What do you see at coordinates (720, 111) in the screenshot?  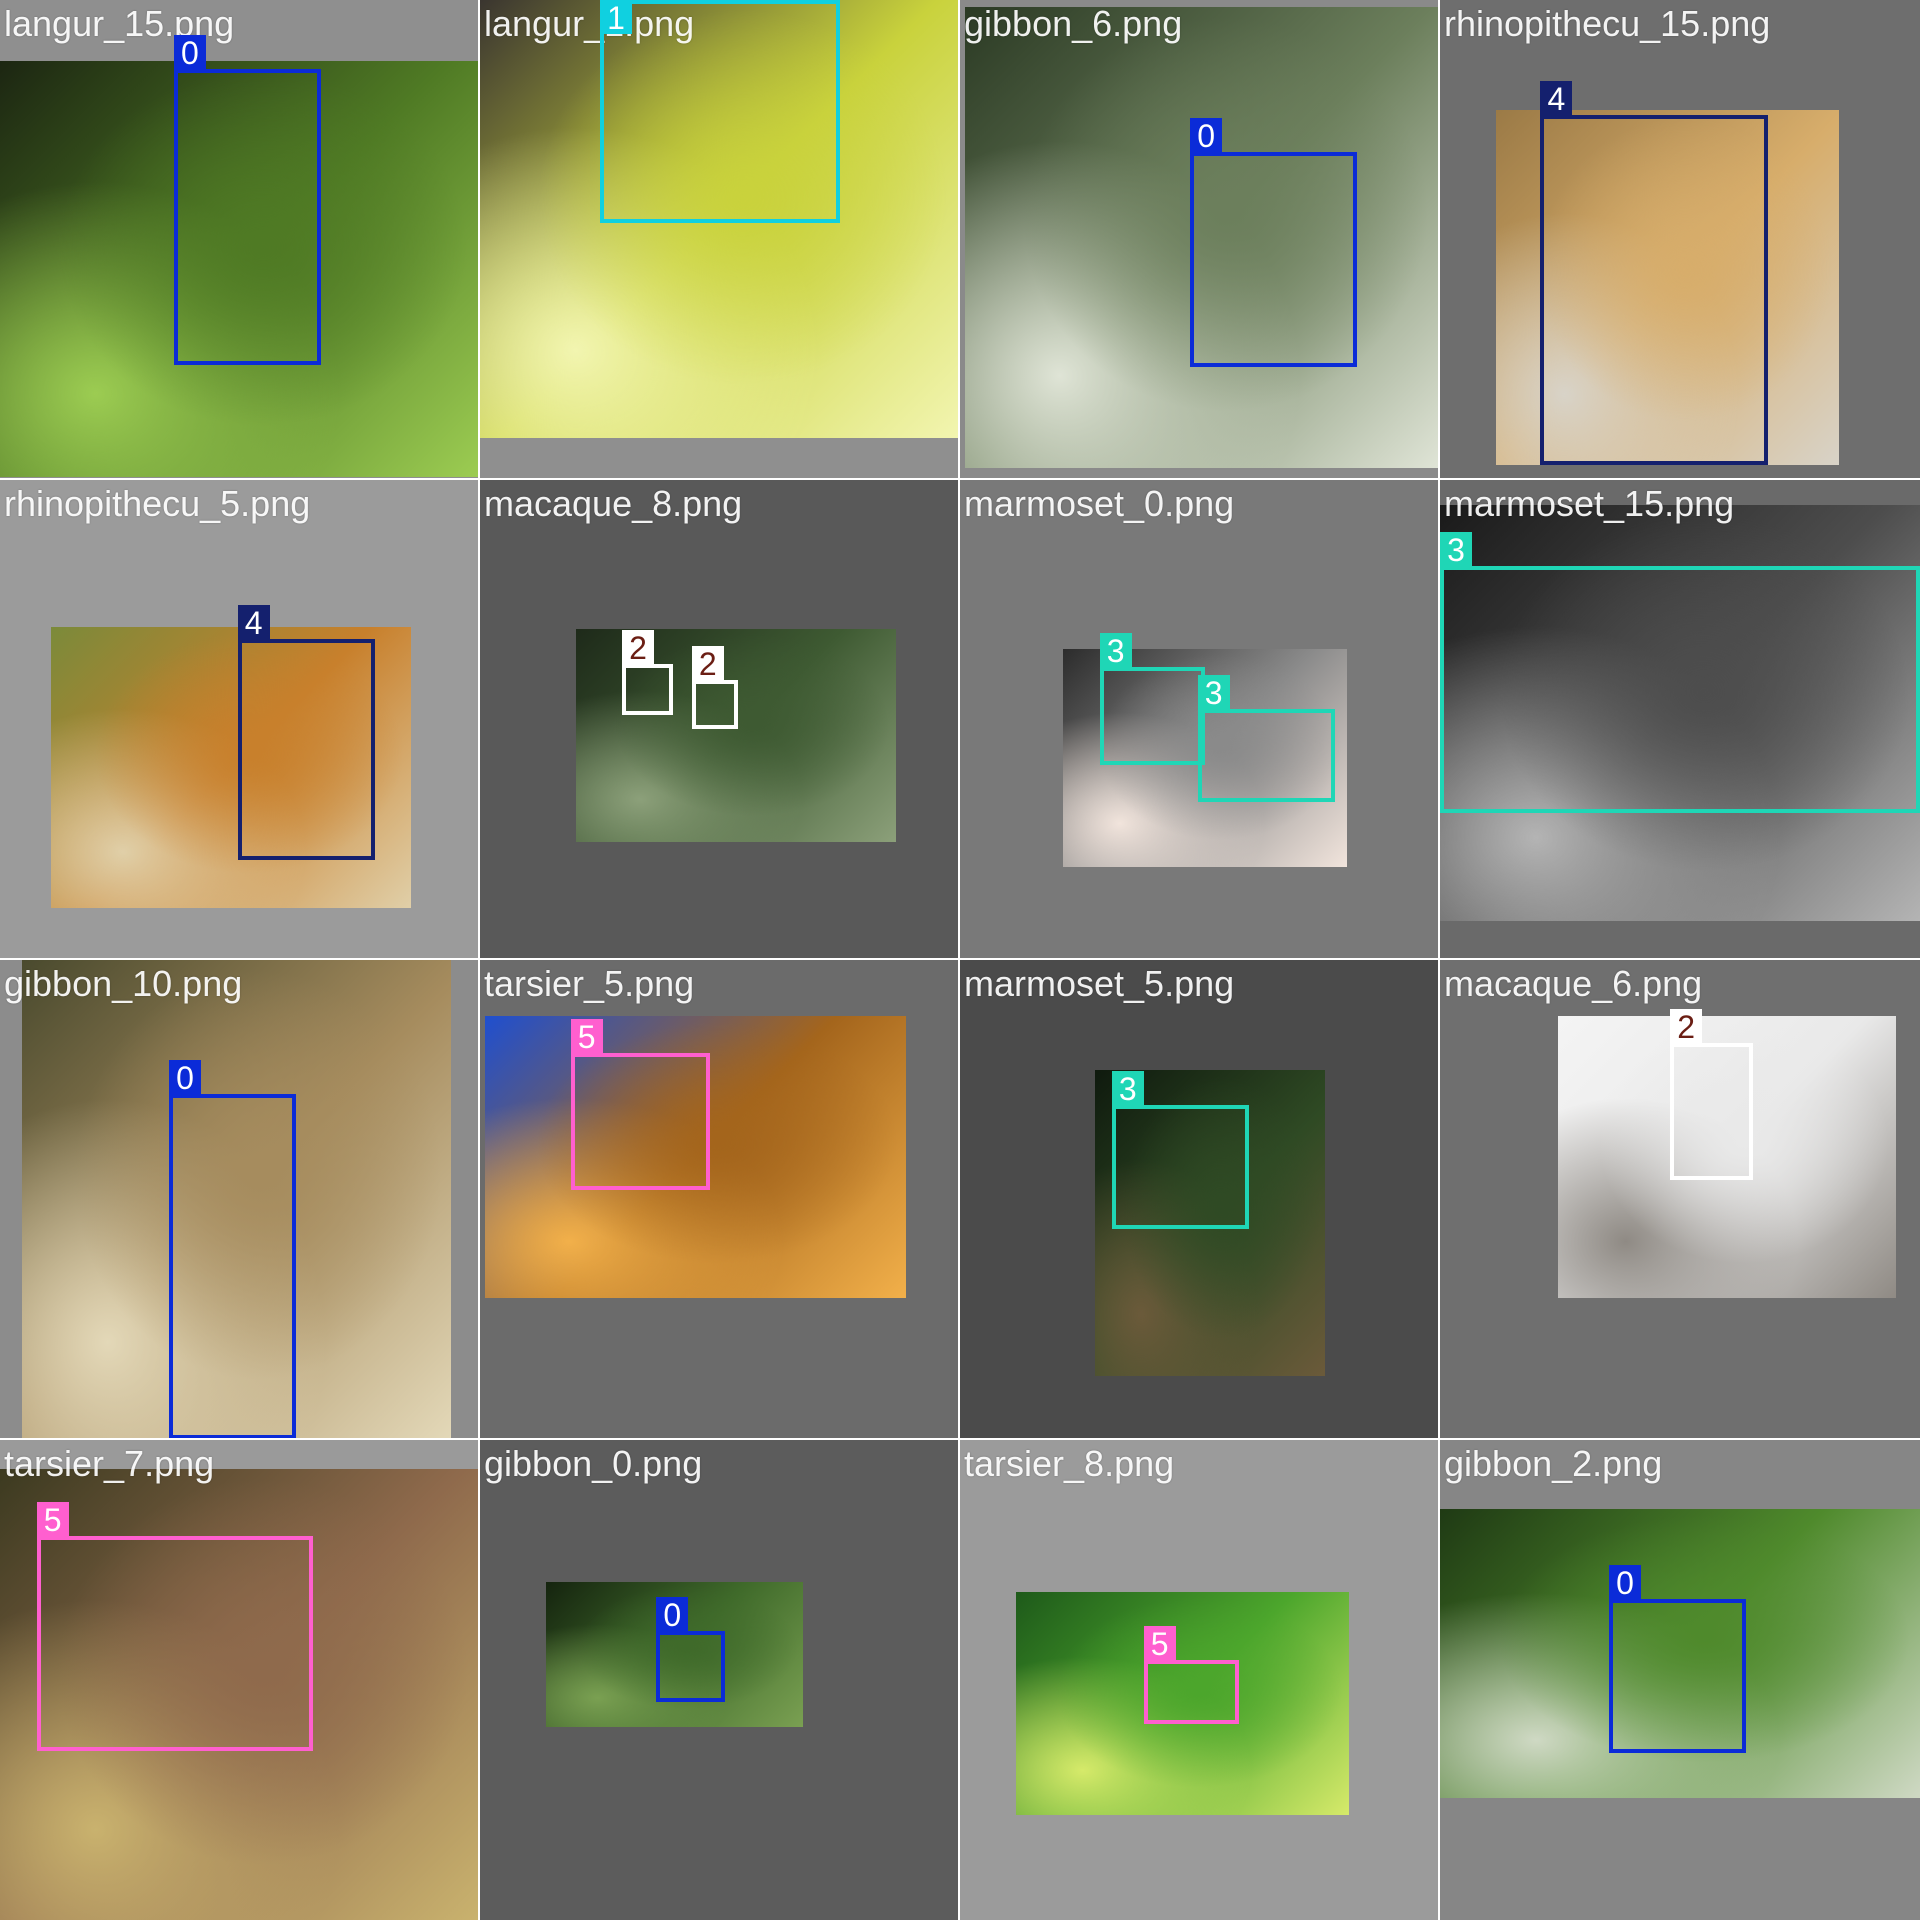 I see `bounding-box: 1` at bounding box center [720, 111].